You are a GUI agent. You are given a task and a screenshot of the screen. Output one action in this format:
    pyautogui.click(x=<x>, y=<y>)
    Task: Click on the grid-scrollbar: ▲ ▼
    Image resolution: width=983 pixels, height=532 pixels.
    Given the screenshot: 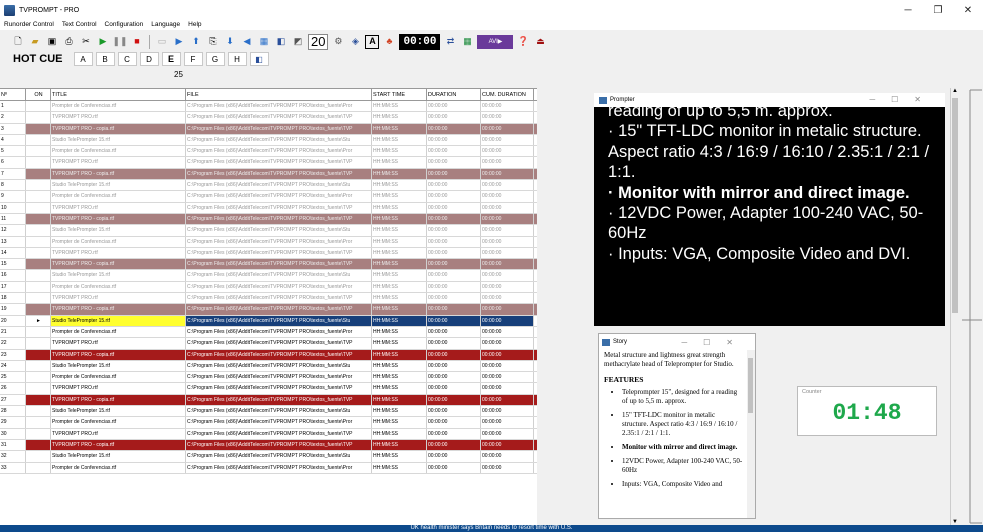 What is the action you would take?
    pyautogui.click(x=954, y=306)
    